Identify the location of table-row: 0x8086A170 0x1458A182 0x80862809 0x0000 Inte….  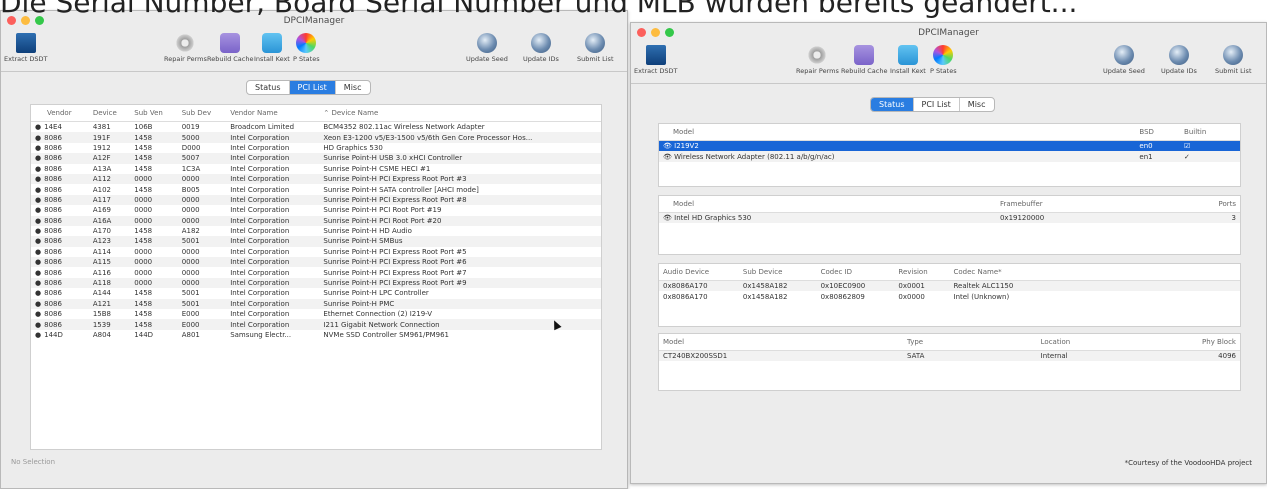
(949, 296).